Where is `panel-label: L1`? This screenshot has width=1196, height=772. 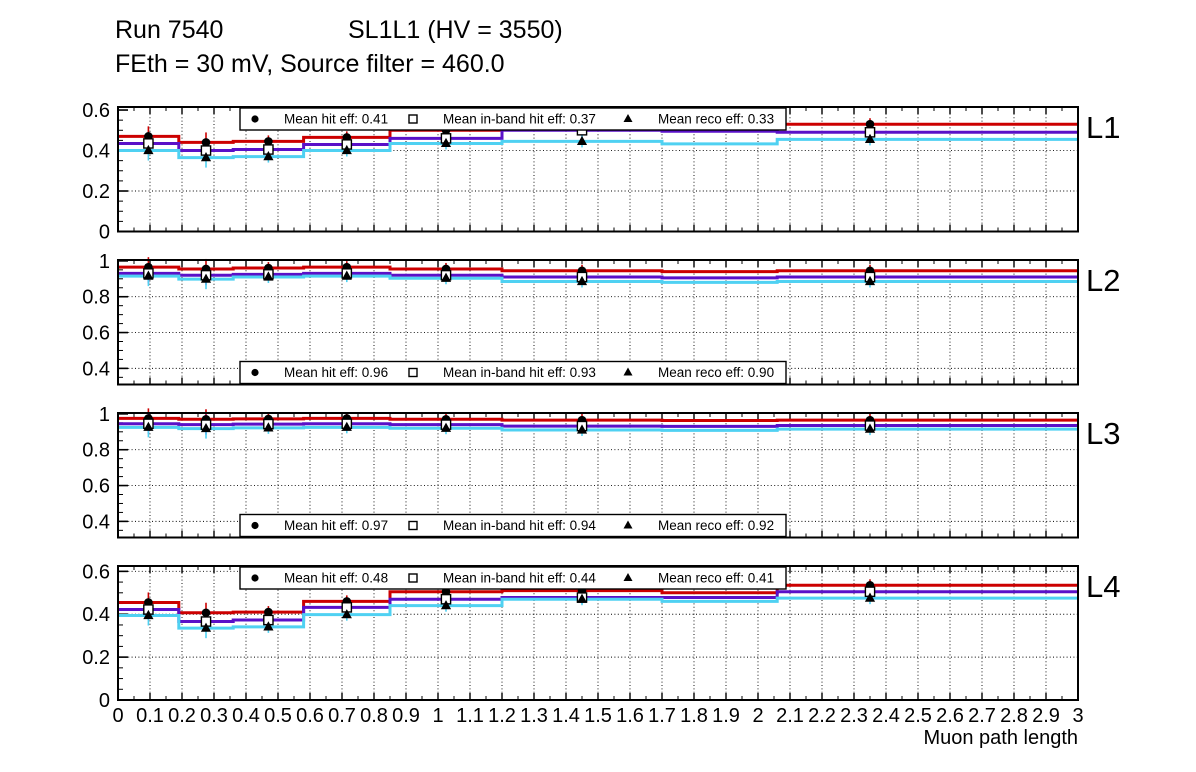 panel-label: L1 is located at coordinates (1103, 127).